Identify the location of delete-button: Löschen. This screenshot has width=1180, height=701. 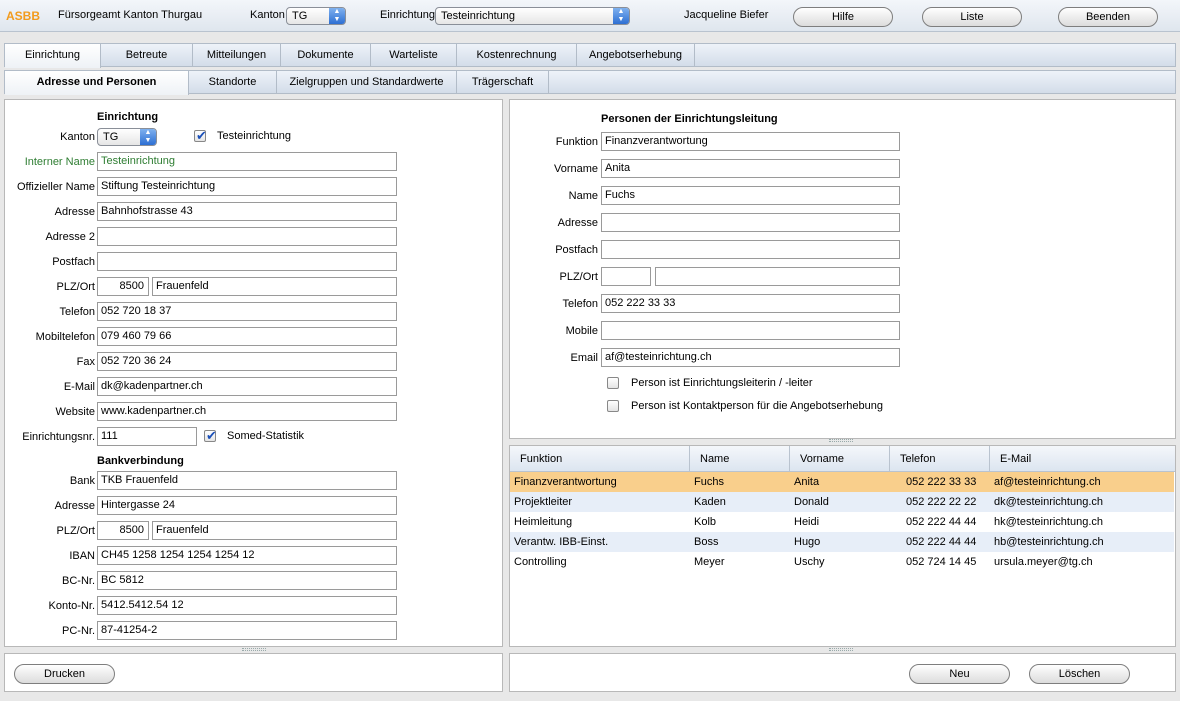
(1079, 674).